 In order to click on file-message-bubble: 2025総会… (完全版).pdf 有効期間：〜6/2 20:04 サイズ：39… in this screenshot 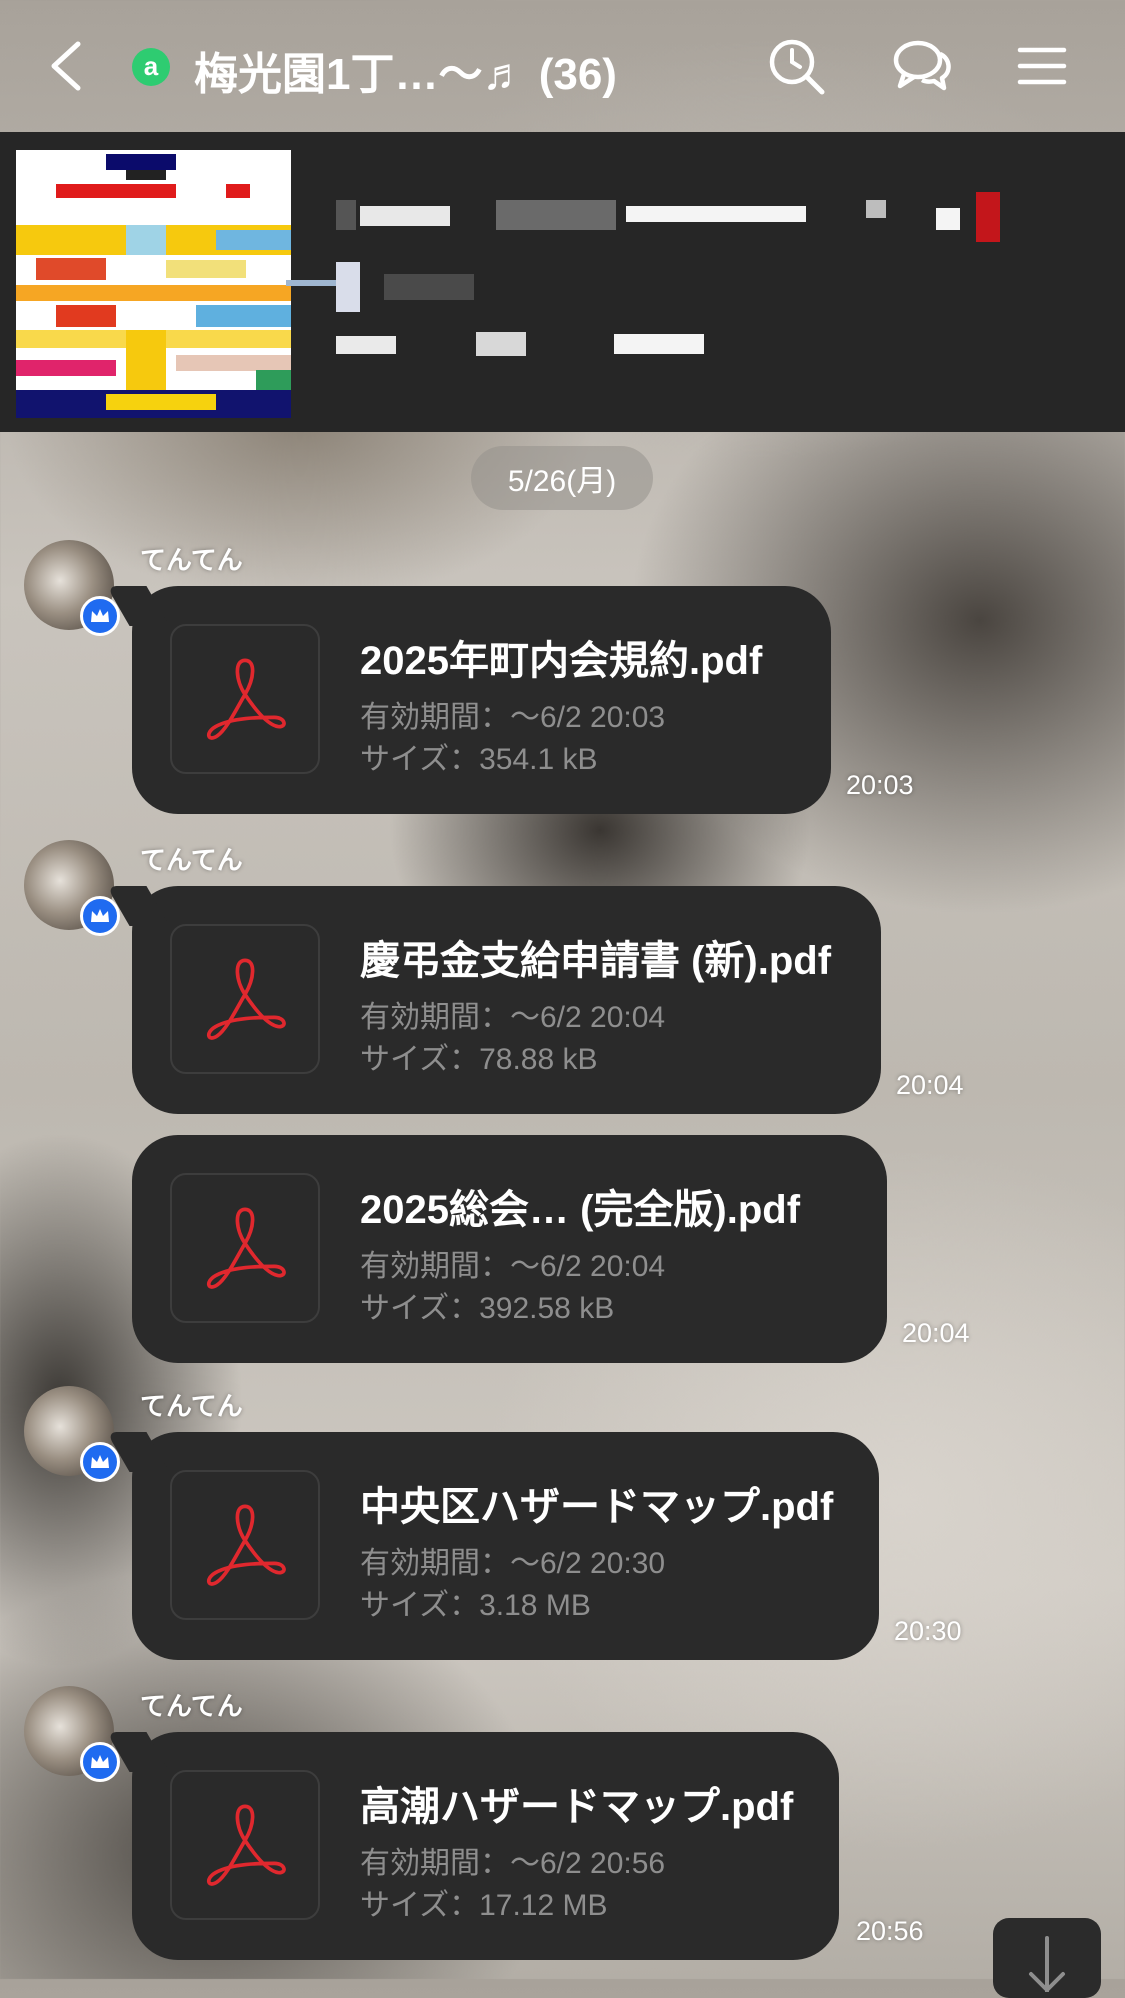, I will do `click(509, 1249)`.